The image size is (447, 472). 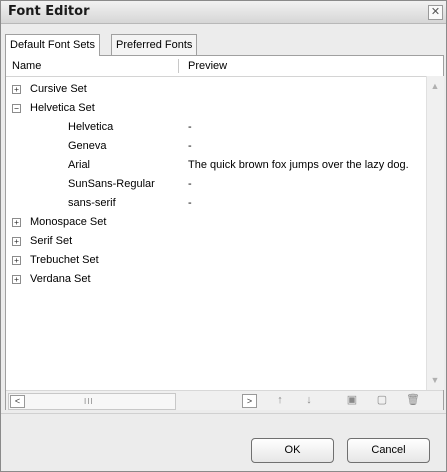 What do you see at coordinates (52, 45) in the screenshot?
I see `tab-default-font-sets: Default Font Sets` at bounding box center [52, 45].